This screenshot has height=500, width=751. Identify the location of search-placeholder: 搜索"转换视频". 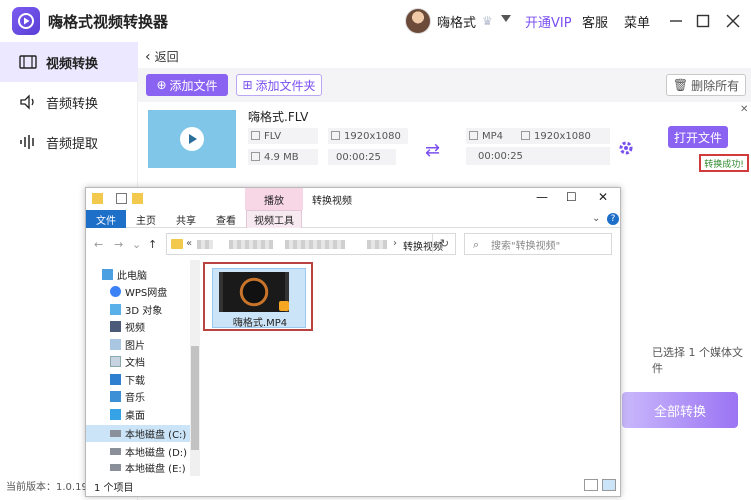
(526, 246).